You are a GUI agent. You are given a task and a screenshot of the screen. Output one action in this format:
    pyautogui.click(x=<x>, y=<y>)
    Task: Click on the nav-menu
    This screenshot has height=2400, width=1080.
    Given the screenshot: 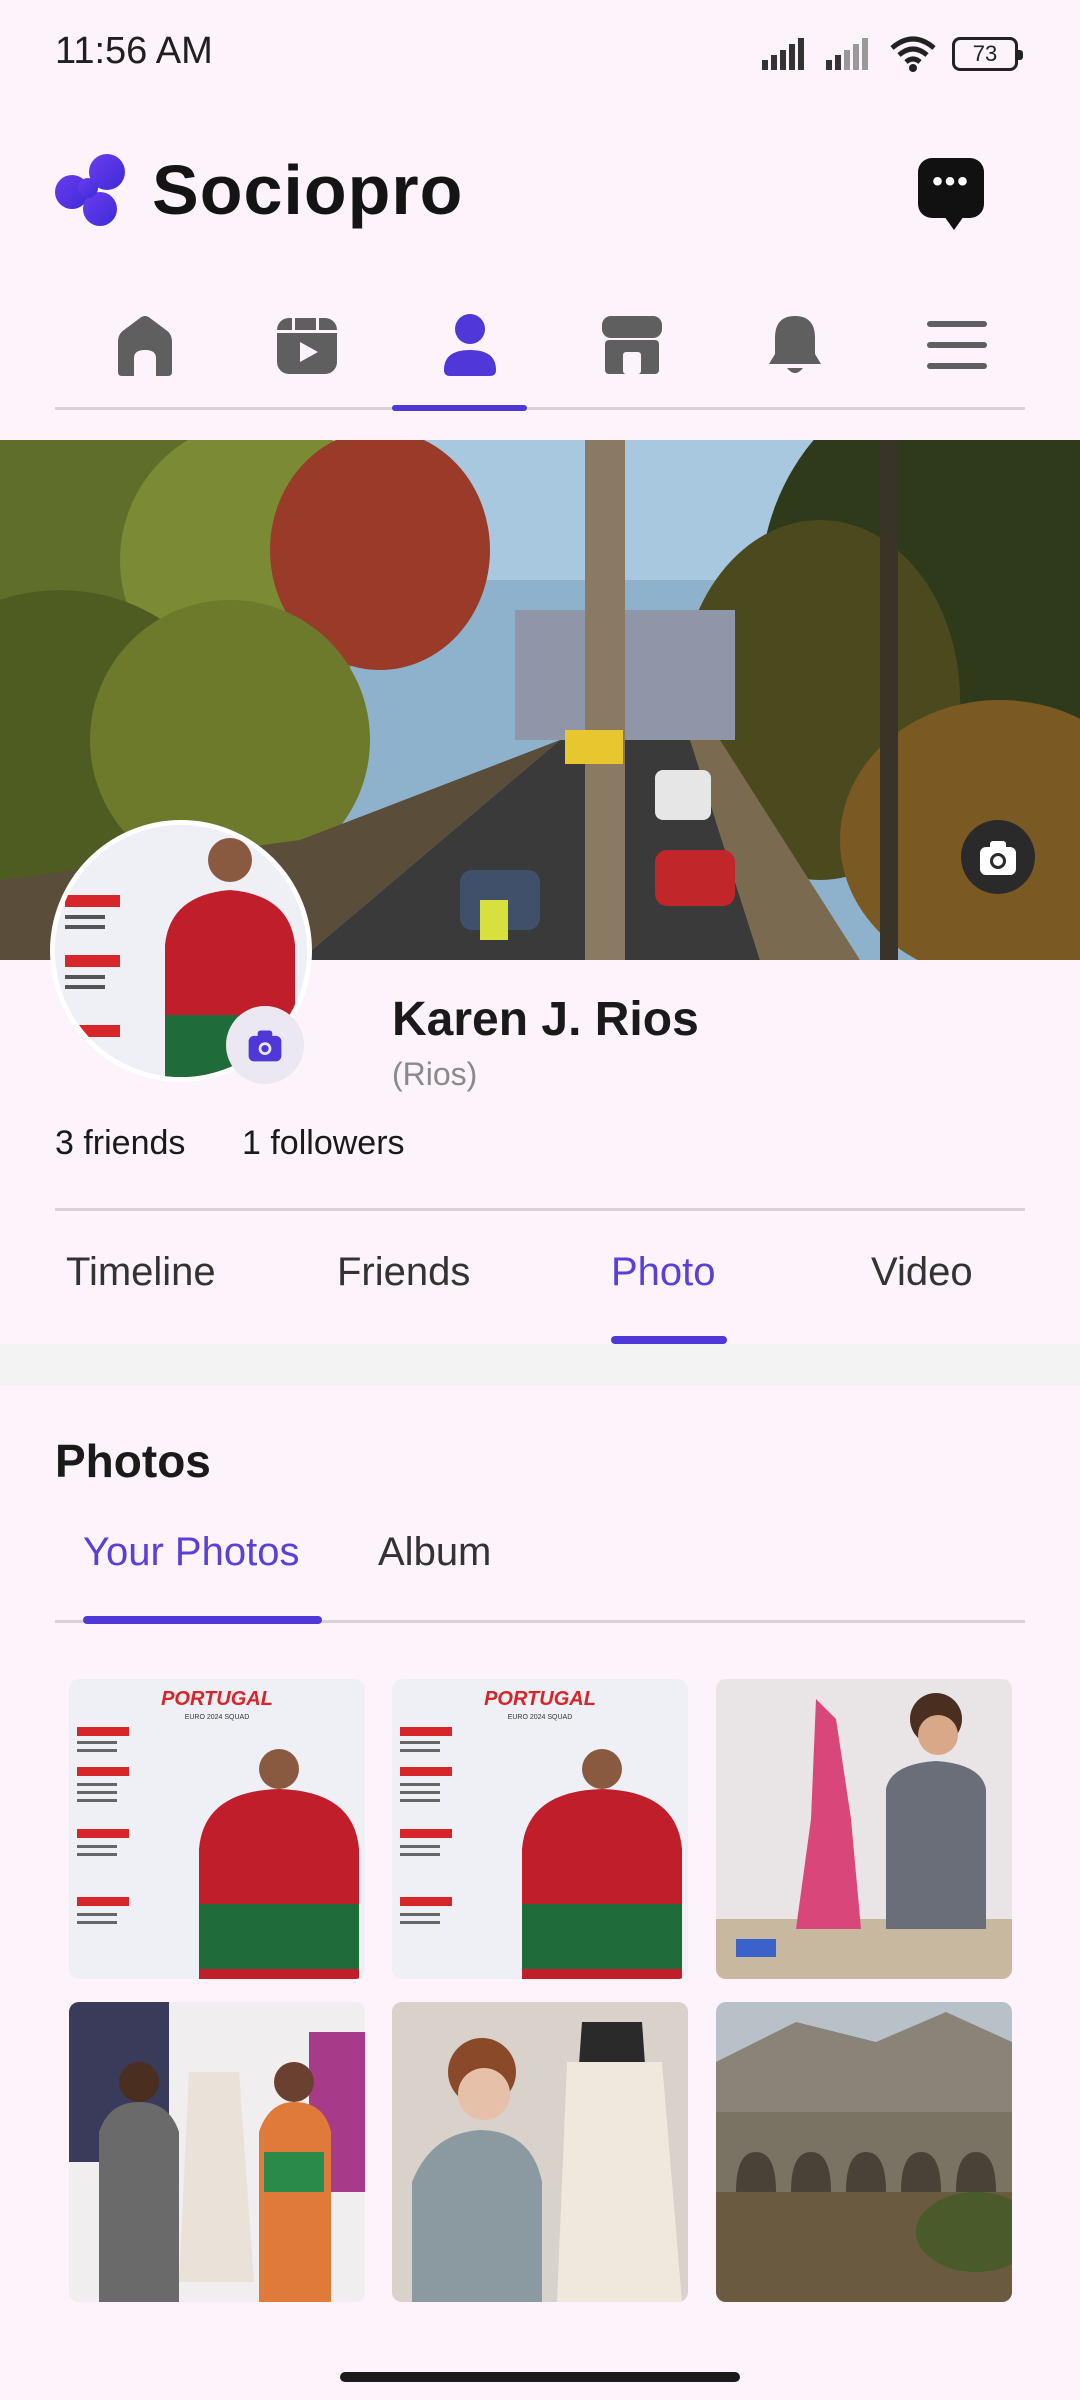 What is the action you would take?
    pyautogui.click(x=957, y=345)
    